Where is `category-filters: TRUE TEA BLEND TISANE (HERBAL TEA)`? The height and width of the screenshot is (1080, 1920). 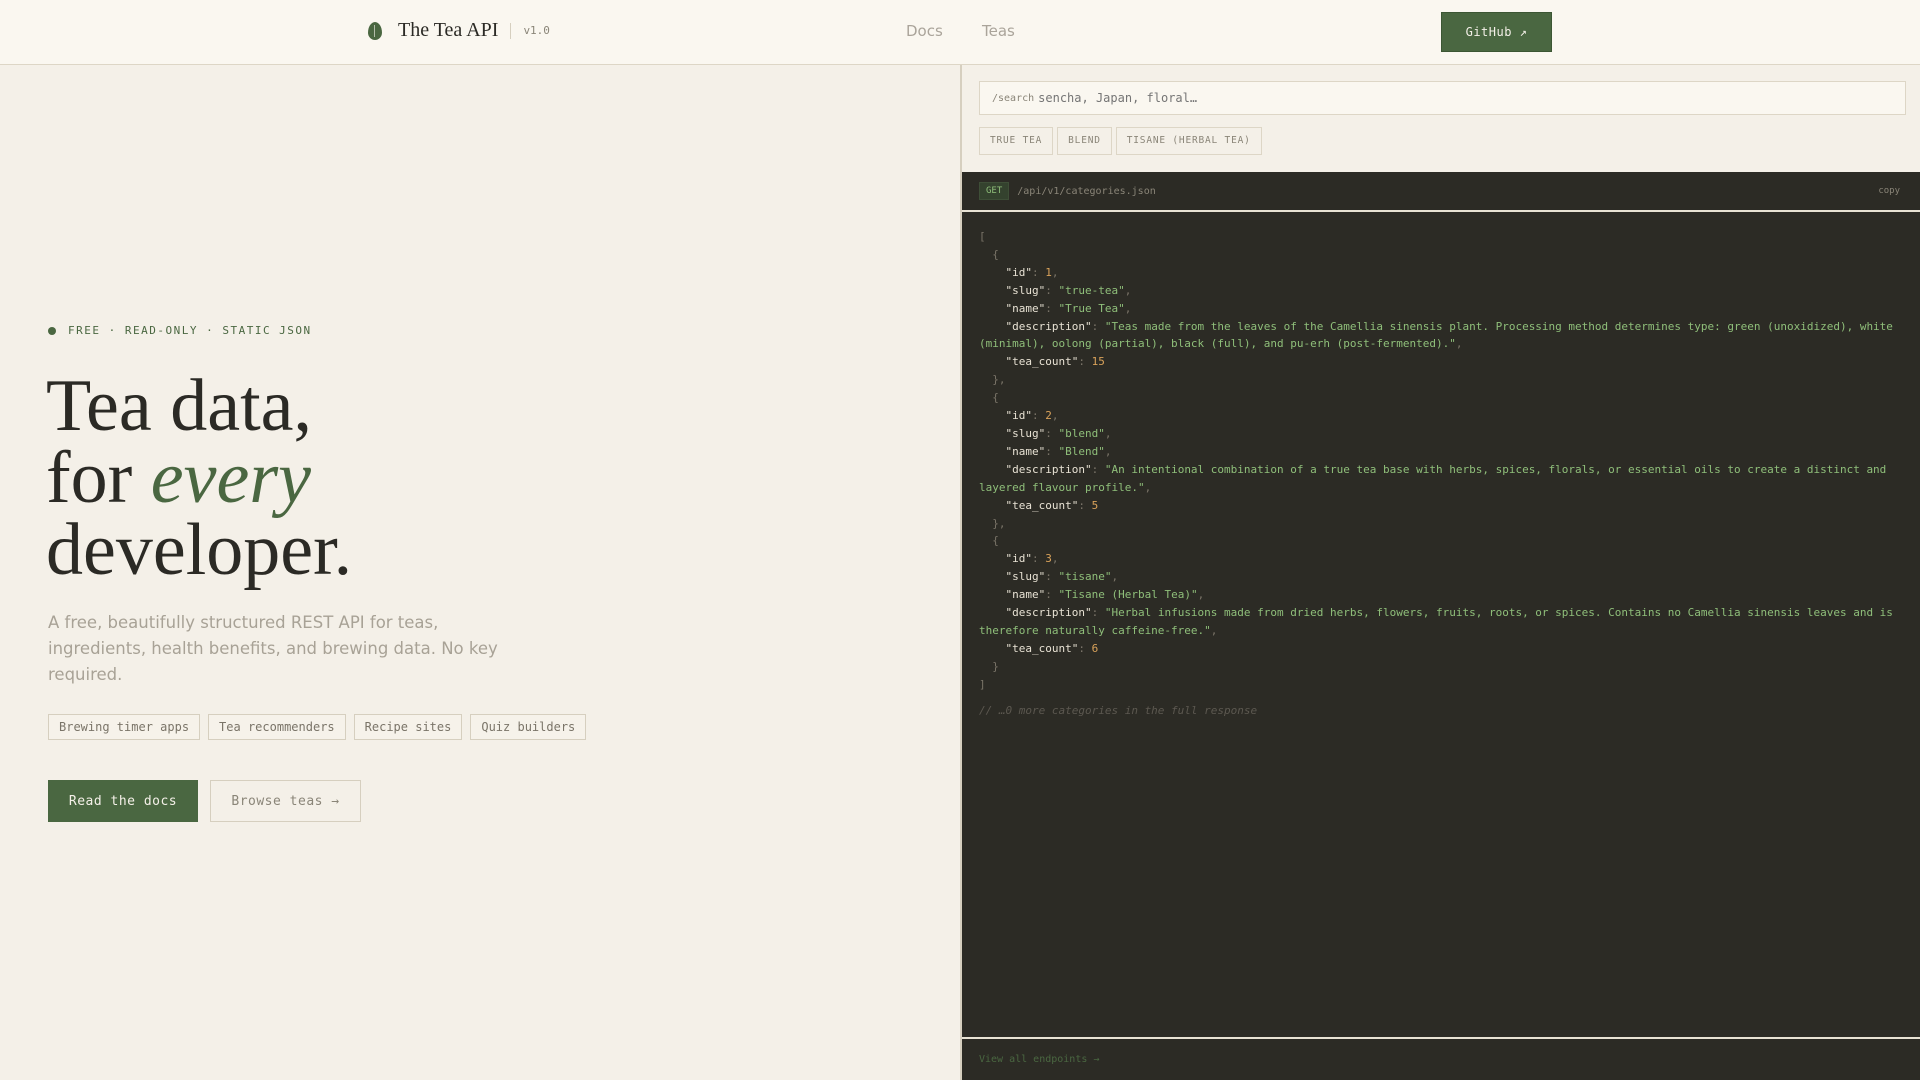 category-filters: TRUE TEA BLEND TISANE (HERBAL TEA) is located at coordinates (1120, 141).